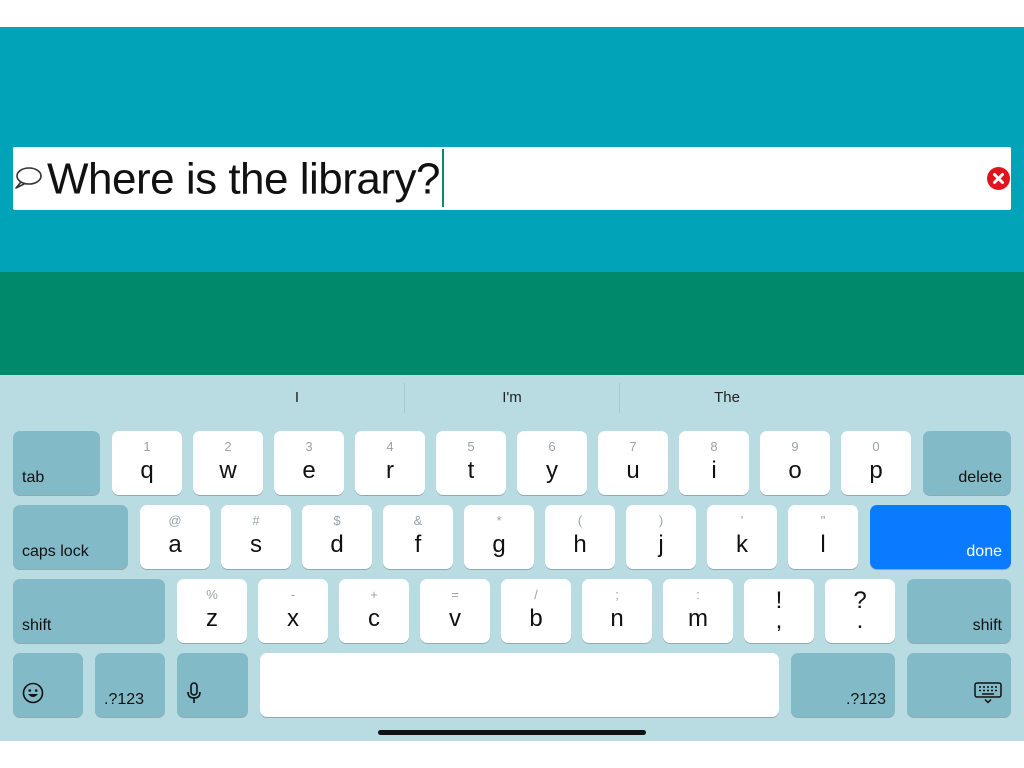 This screenshot has width=1024, height=768. Describe the element at coordinates (471, 470) in the screenshot. I see `key-label: t` at that location.